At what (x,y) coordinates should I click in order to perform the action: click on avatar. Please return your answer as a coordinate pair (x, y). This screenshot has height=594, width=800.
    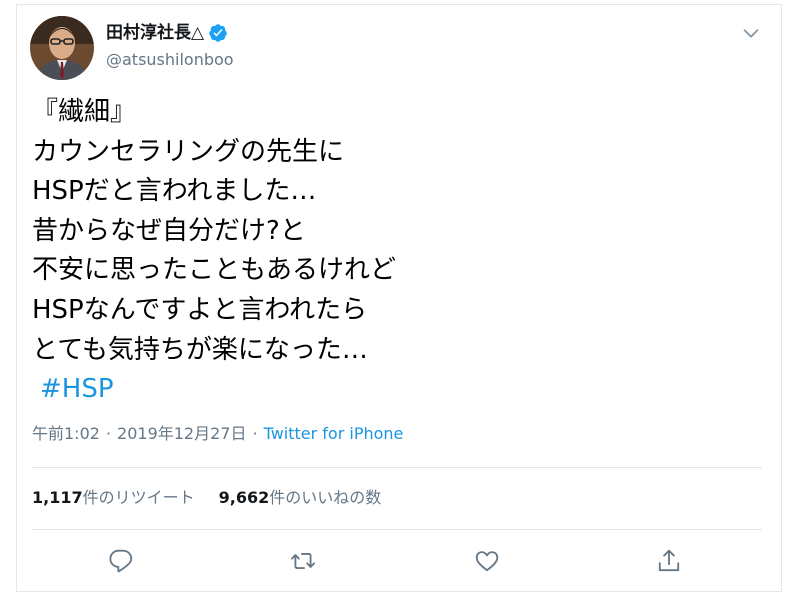
    Looking at the image, I should click on (62, 48).